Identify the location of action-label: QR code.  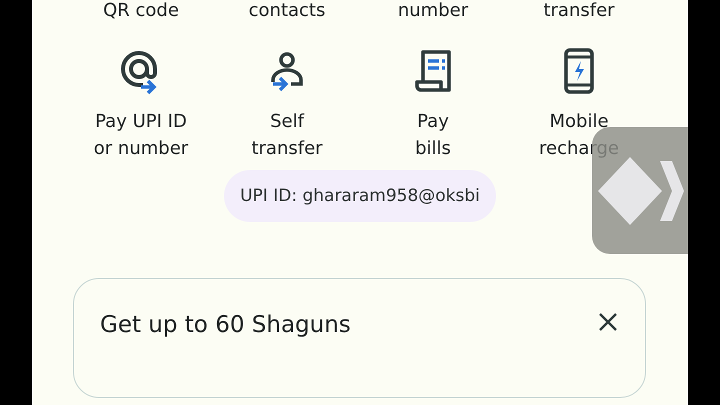
(141, 11).